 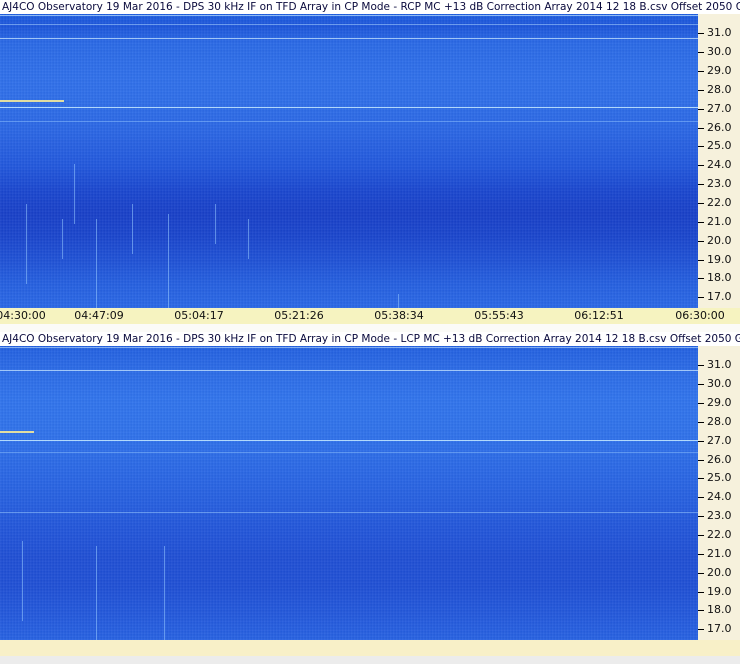 What do you see at coordinates (719, 164) in the screenshot?
I see `rcp-y-tick-label: 24.0` at bounding box center [719, 164].